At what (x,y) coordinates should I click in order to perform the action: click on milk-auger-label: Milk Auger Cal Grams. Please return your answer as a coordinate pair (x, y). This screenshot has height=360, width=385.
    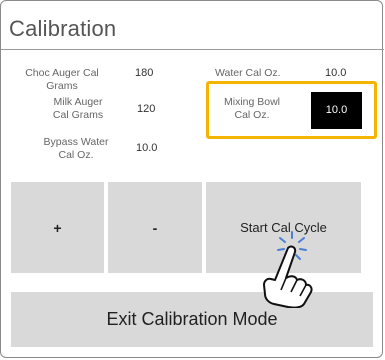
    Looking at the image, I should click on (78, 108).